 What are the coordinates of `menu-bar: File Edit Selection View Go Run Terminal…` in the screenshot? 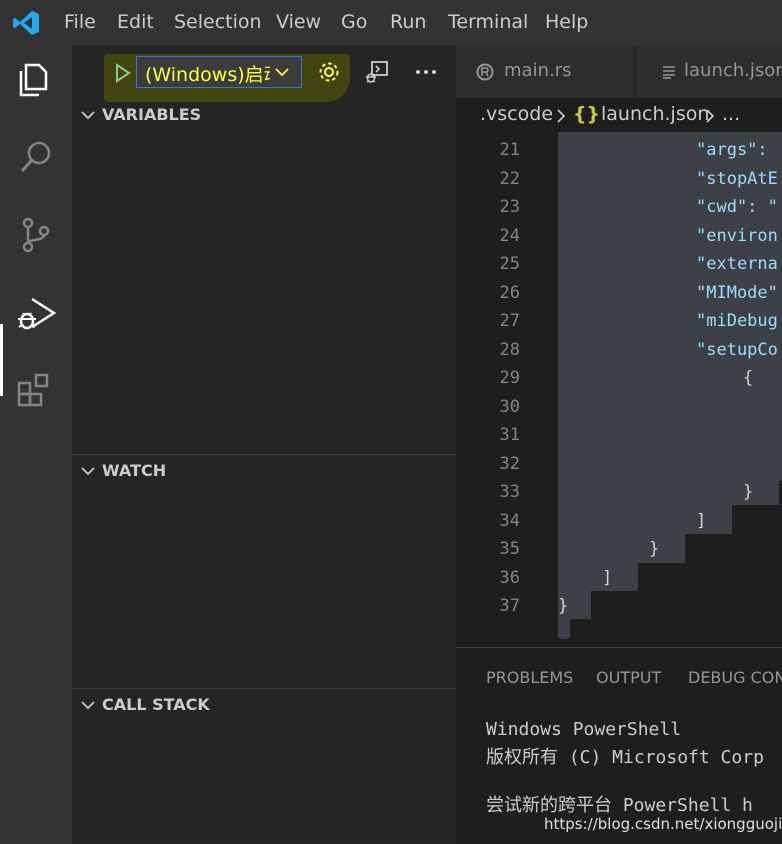 It's located at (391, 22).